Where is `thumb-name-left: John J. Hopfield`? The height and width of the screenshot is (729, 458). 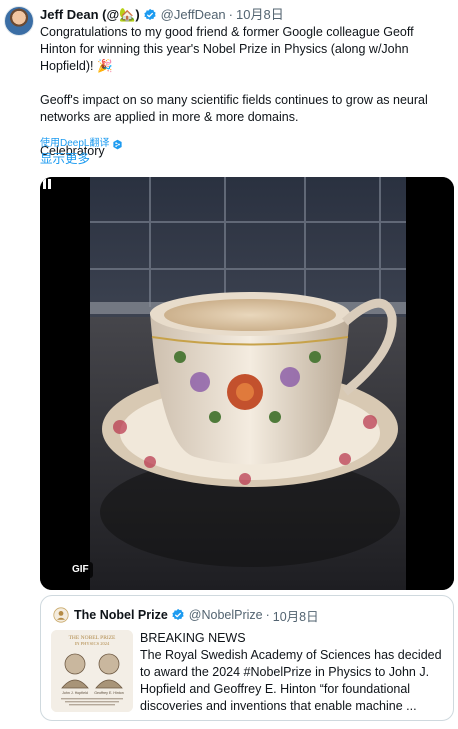
thumb-name-left: John J. Hopfield is located at coordinates (75, 693).